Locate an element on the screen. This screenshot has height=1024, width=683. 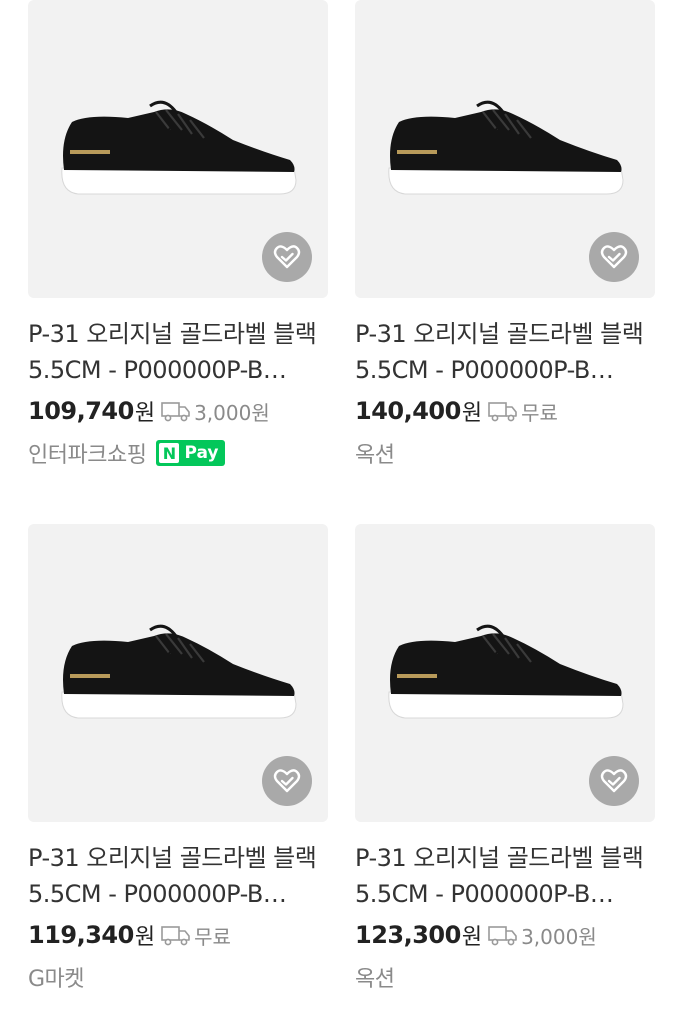
seller-name: 인터파크쇼핑 is located at coordinates (87, 453).